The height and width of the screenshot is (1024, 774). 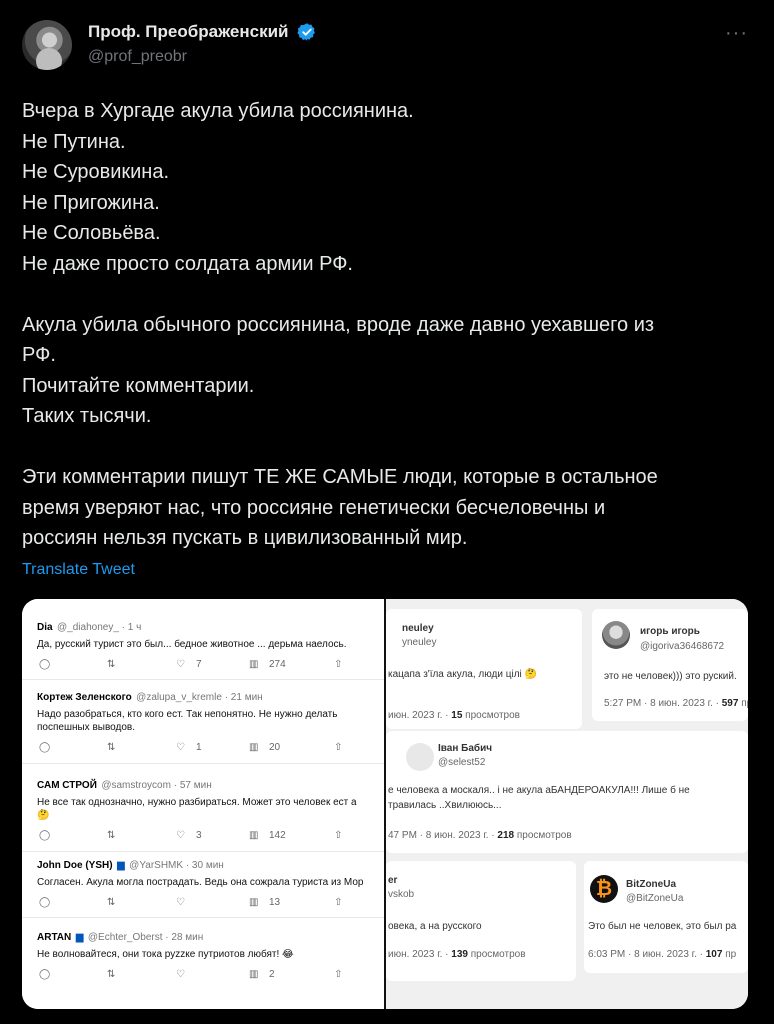 What do you see at coordinates (462, 762) in the screenshot?
I see `reply-handle: @selest52` at bounding box center [462, 762].